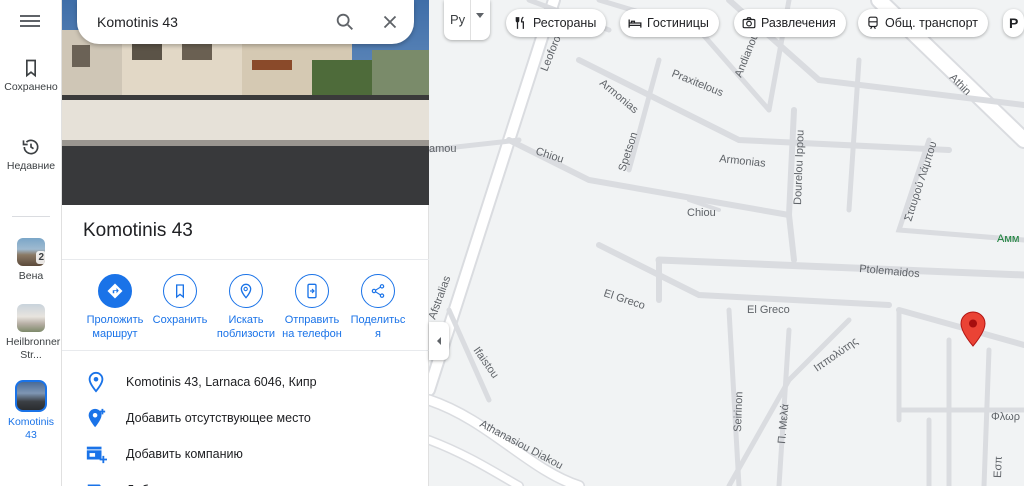  I want to click on chip-hotels: Гостиницы, so click(669, 23).